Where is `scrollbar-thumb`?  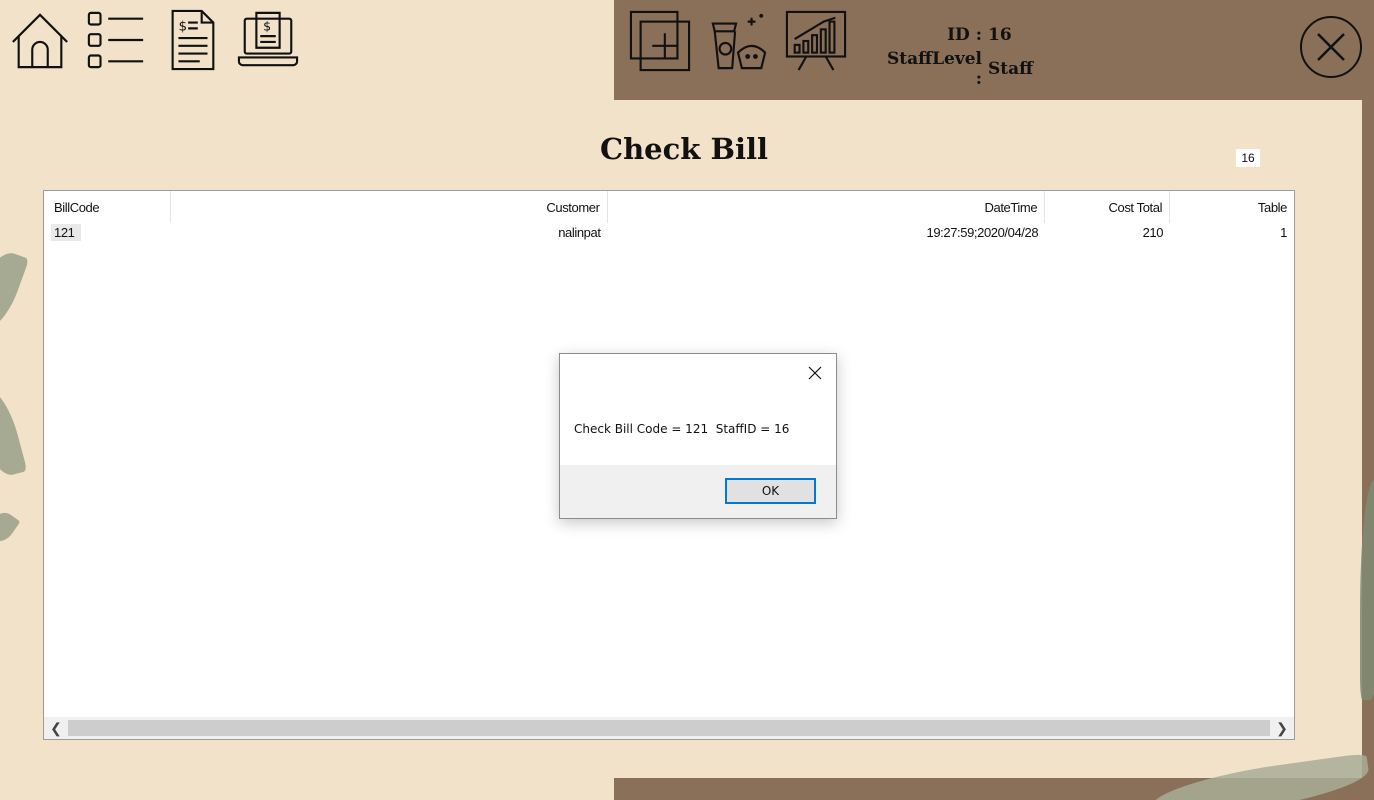
scrollbar-thumb is located at coordinates (669, 728).